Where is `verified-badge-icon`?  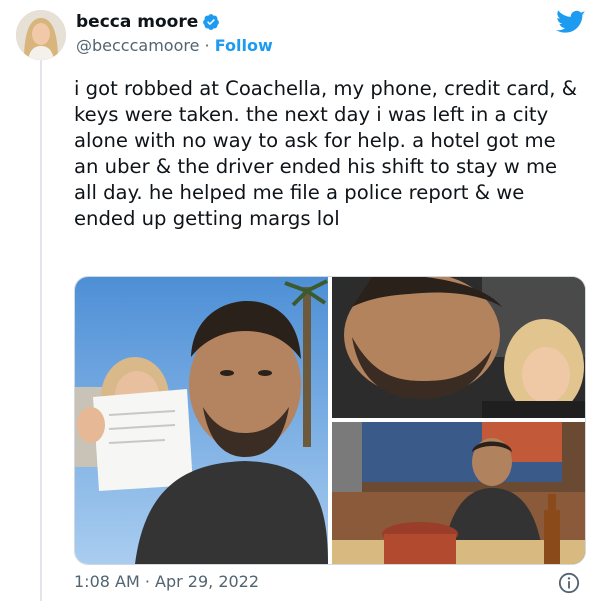
verified-badge-icon is located at coordinates (211, 22).